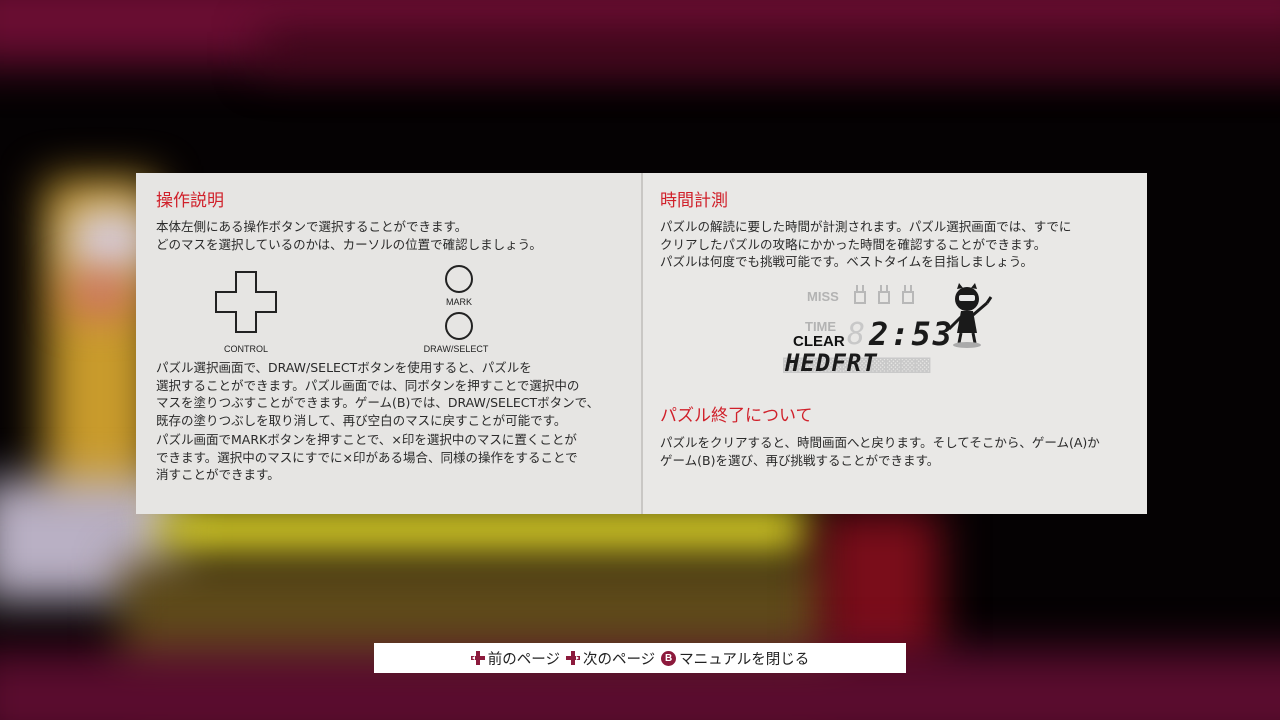  I want to click on mascot-character-icon, so click(970, 315).